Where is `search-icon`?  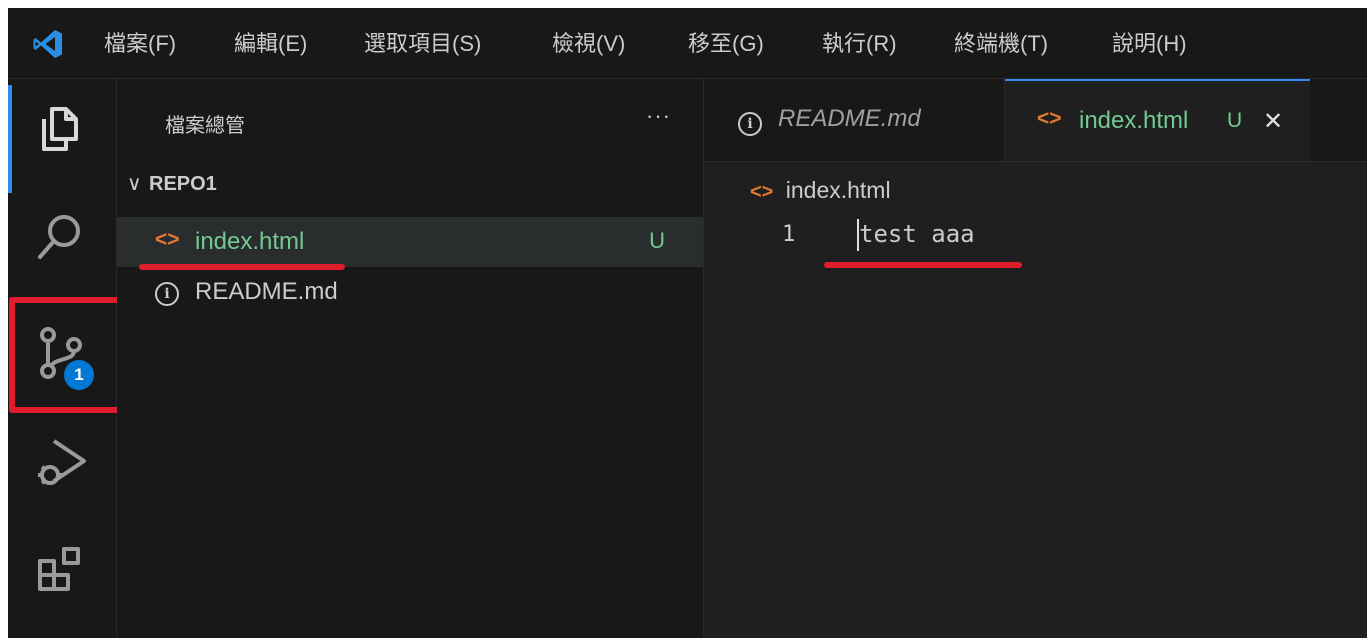 search-icon is located at coordinates (60, 237).